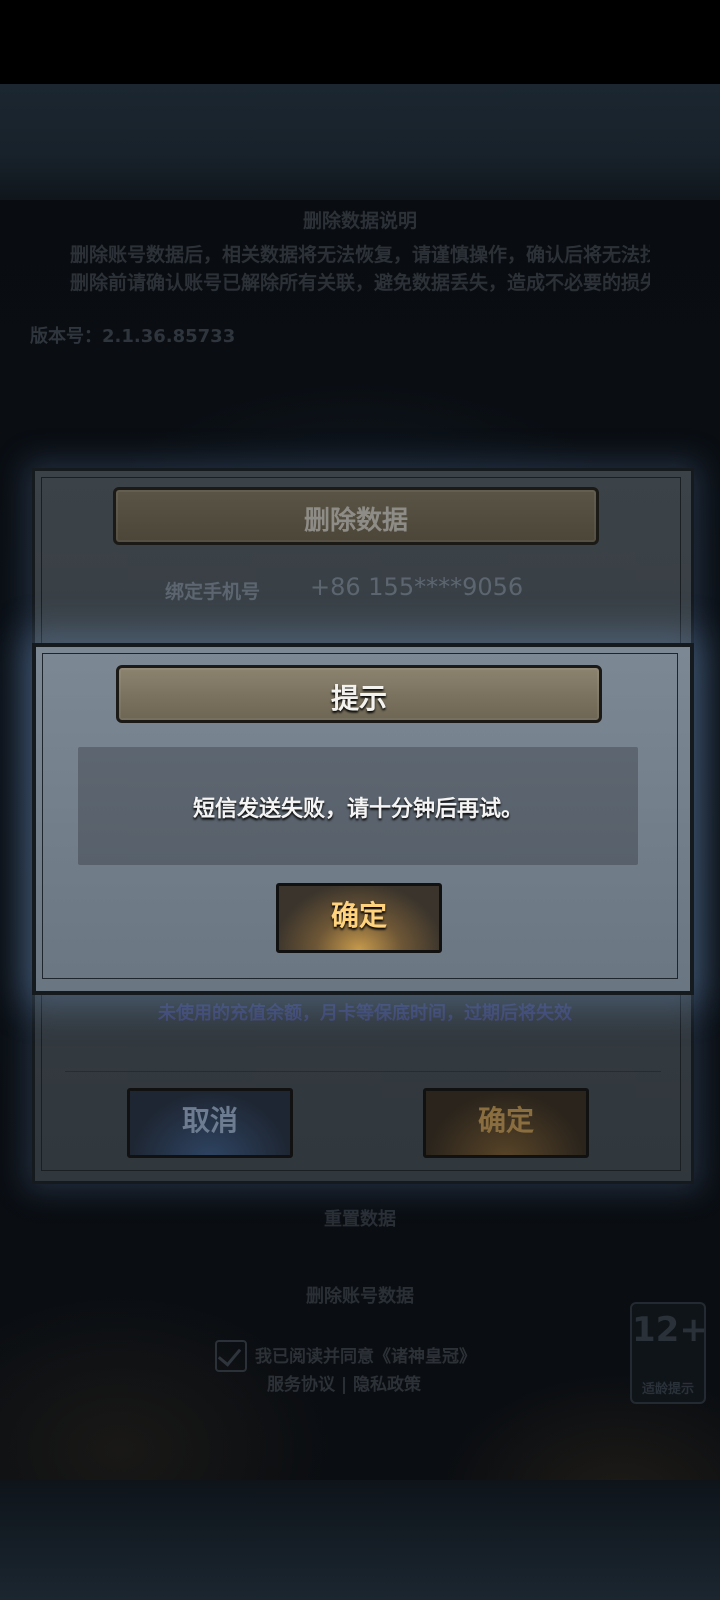 This screenshot has width=720, height=1600. I want to click on delete-account-data-link: 删除账号数据, so click(360, 1295).